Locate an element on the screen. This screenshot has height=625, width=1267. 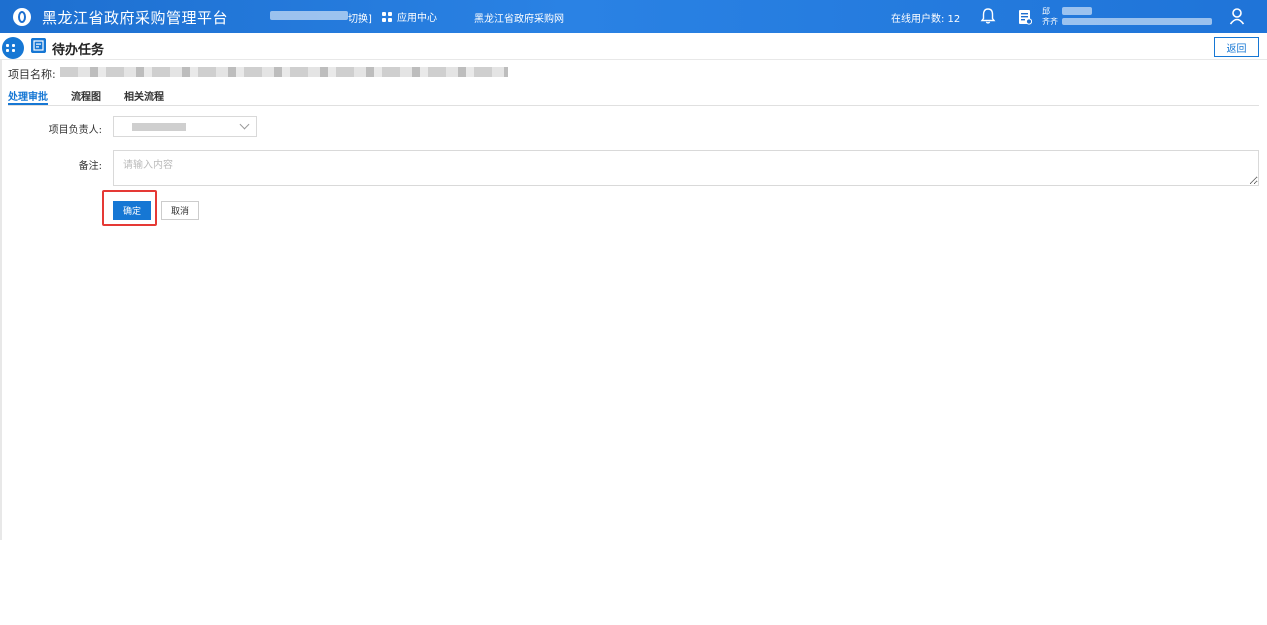
tab-bar: 处理审批 流程图 相关流程 is located at coordinates (633, 97).